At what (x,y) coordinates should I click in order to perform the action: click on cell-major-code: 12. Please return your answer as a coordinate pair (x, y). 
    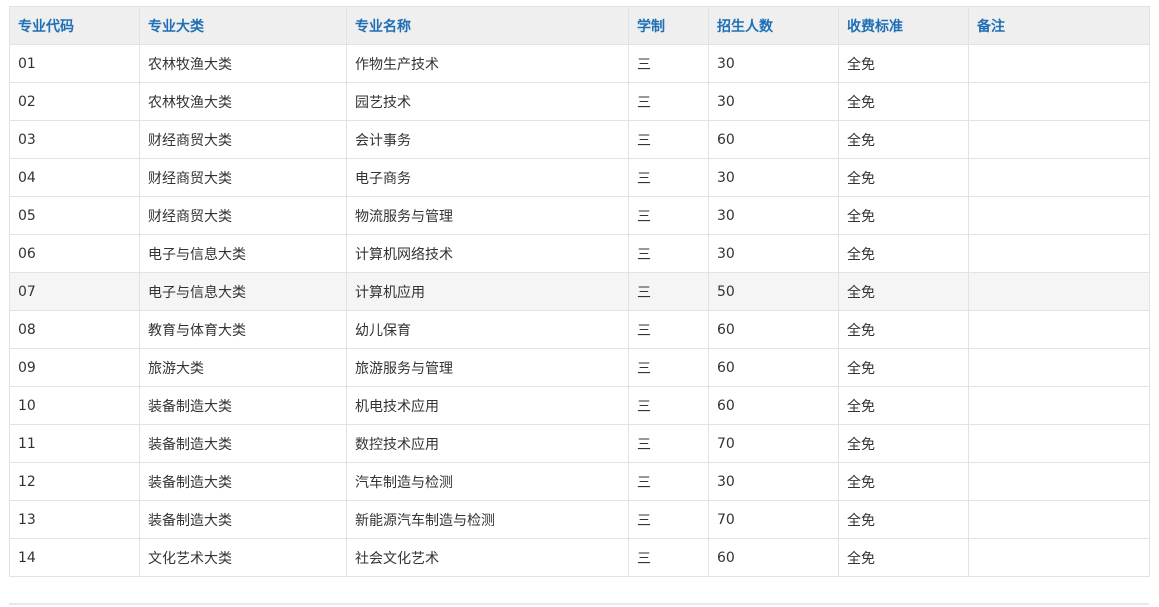
    Looking at the image, I should click on (74, 481).